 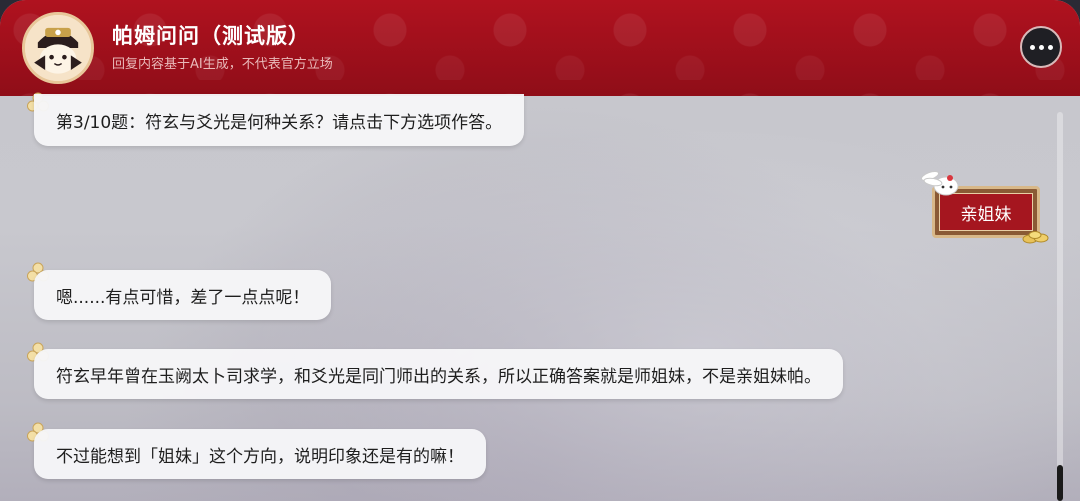 I want to click on scrollbar-track, so click(x=1060, y=306).